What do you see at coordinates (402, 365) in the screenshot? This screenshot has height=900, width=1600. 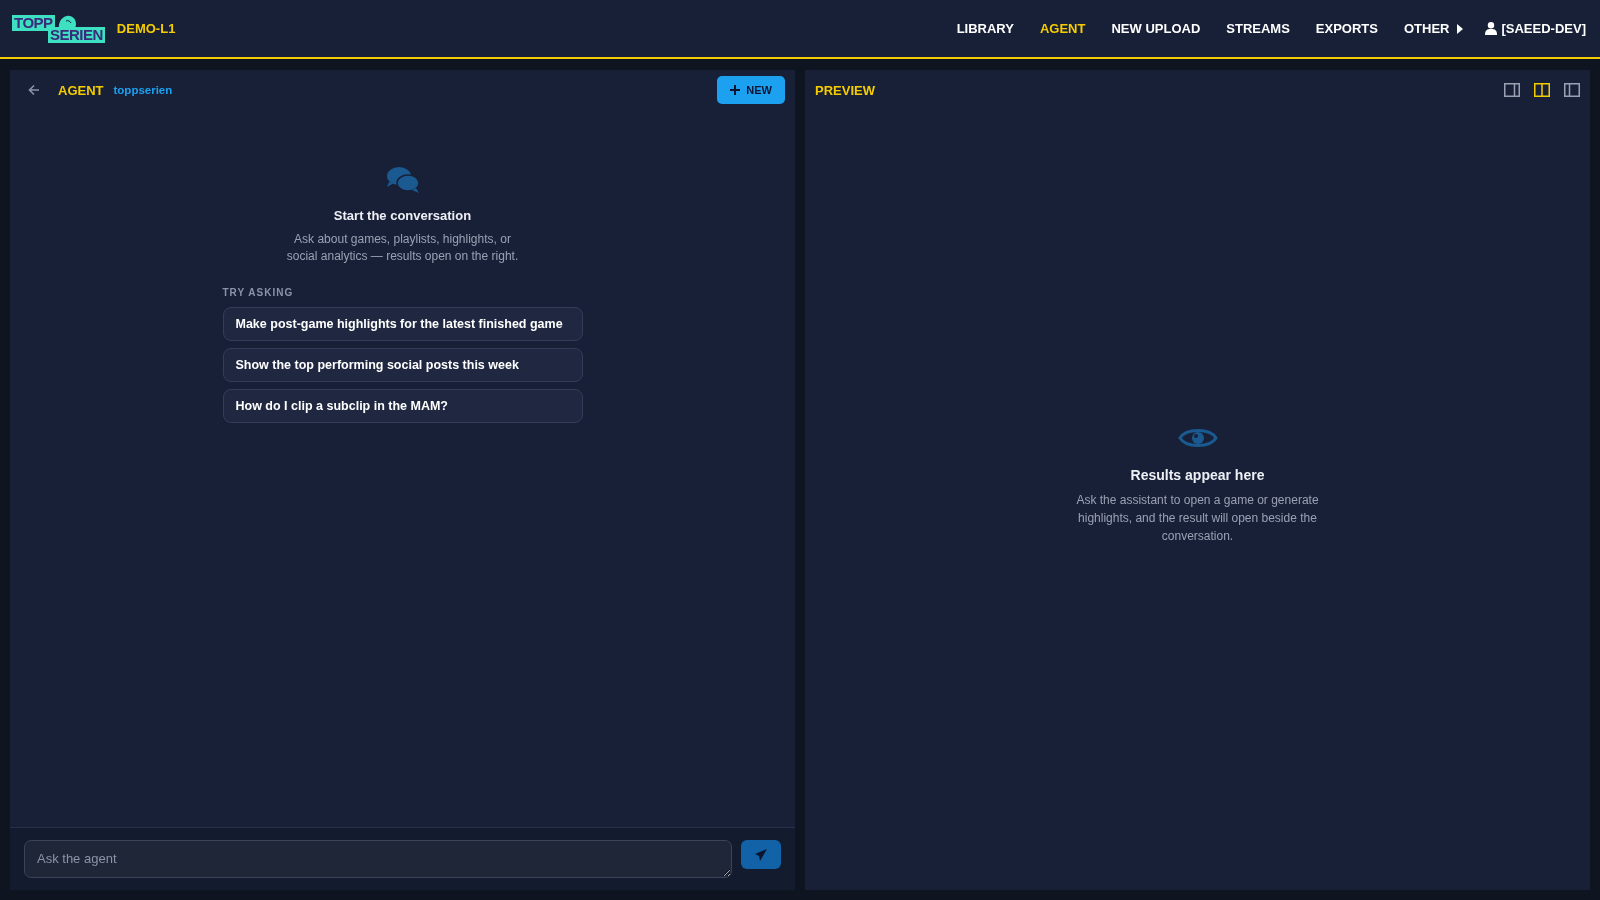 I see `suggestion-button: Show the top performing social posts this week` at bounding box center [402, 365].